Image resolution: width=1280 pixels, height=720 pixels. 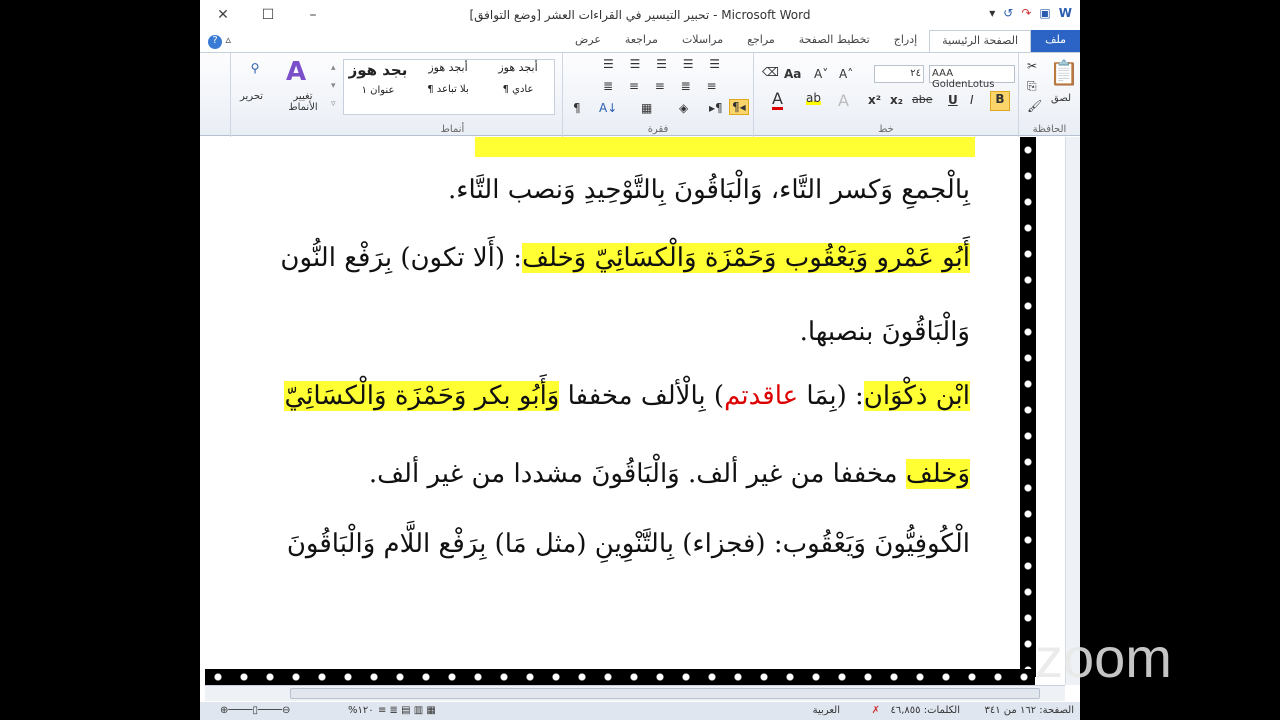 I want to click on text-run: : (أَلا تكون) بِرَفْع النُّون, so click(x=401, y=258).